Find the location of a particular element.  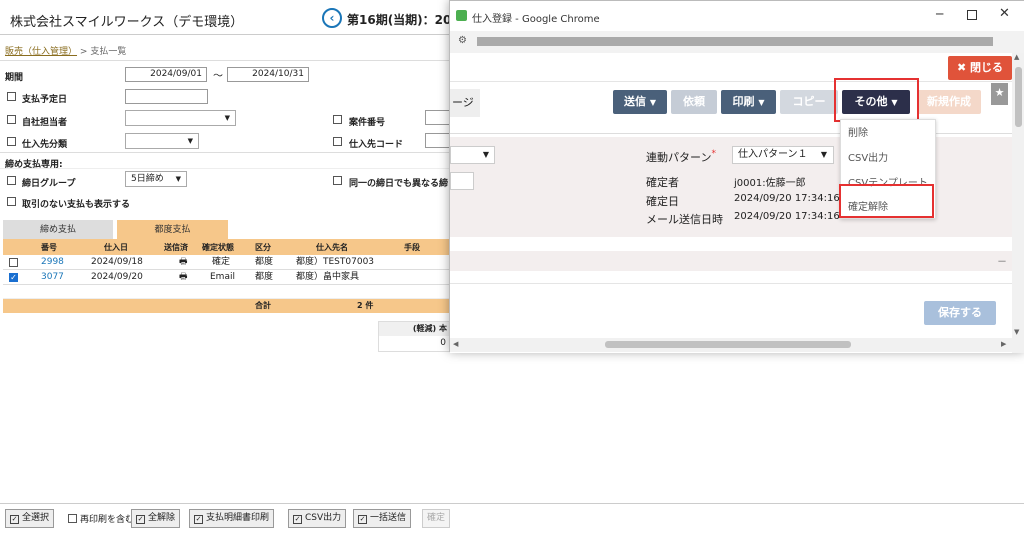

confirm-date-label: 確定日 is located at coordinates (662, 201).